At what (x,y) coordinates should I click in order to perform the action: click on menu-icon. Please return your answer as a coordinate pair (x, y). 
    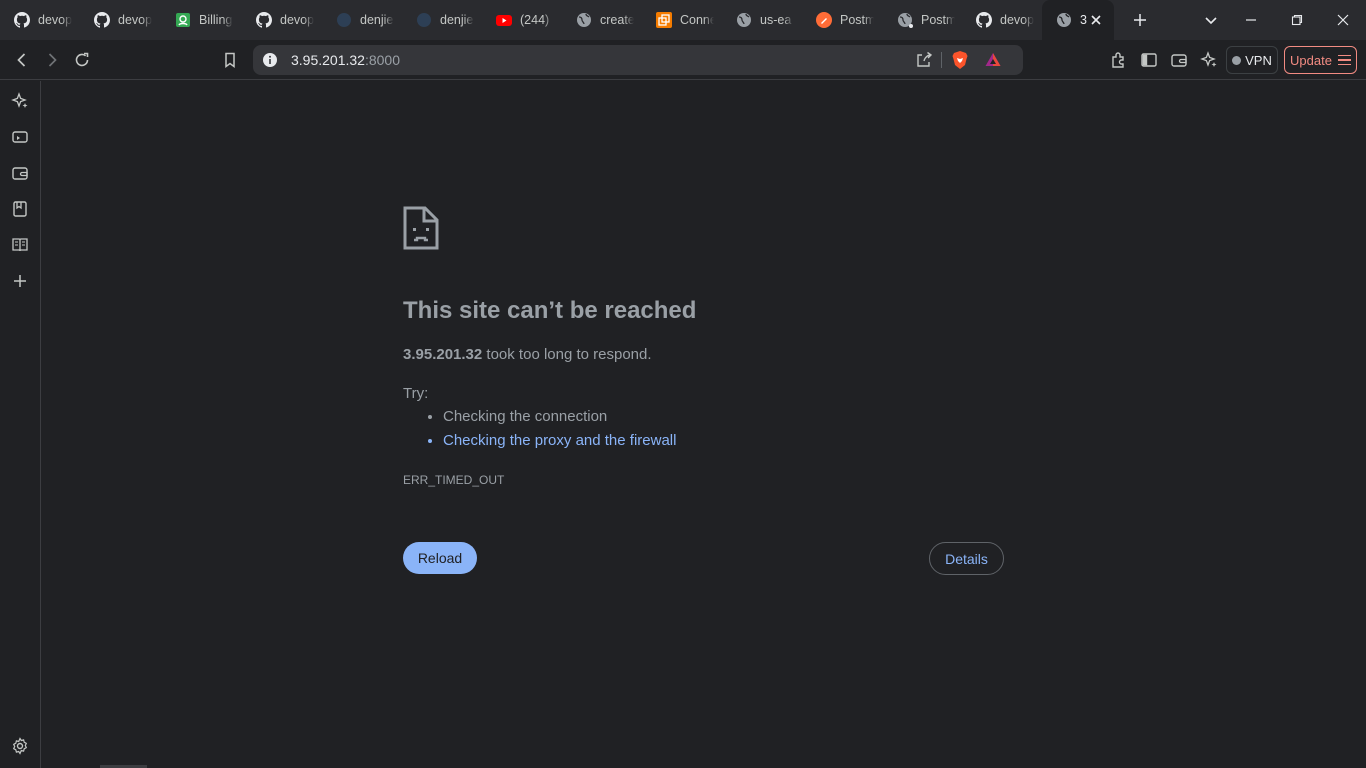
    Looking at the image, I should click on (1344, 60).